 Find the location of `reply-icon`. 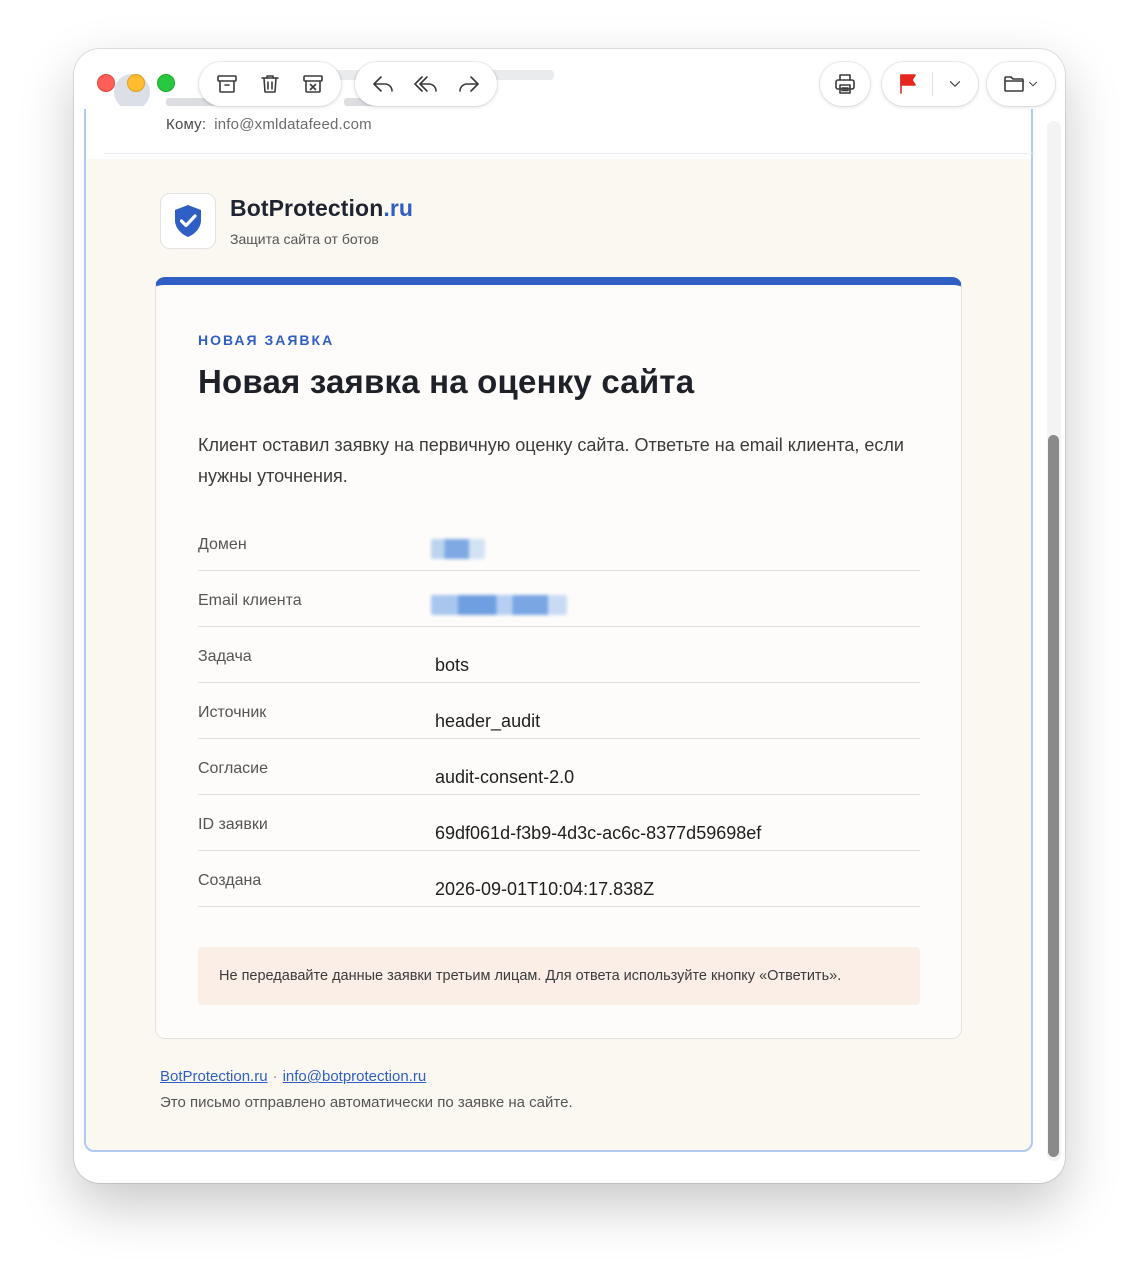

reply-icon is located at coordinates (382, 84).